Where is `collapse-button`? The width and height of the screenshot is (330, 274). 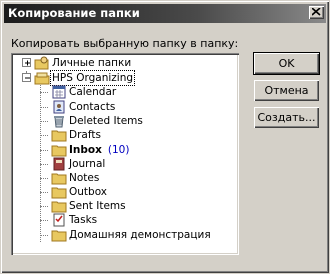
collapse-button is located at coordinates (26, 77).